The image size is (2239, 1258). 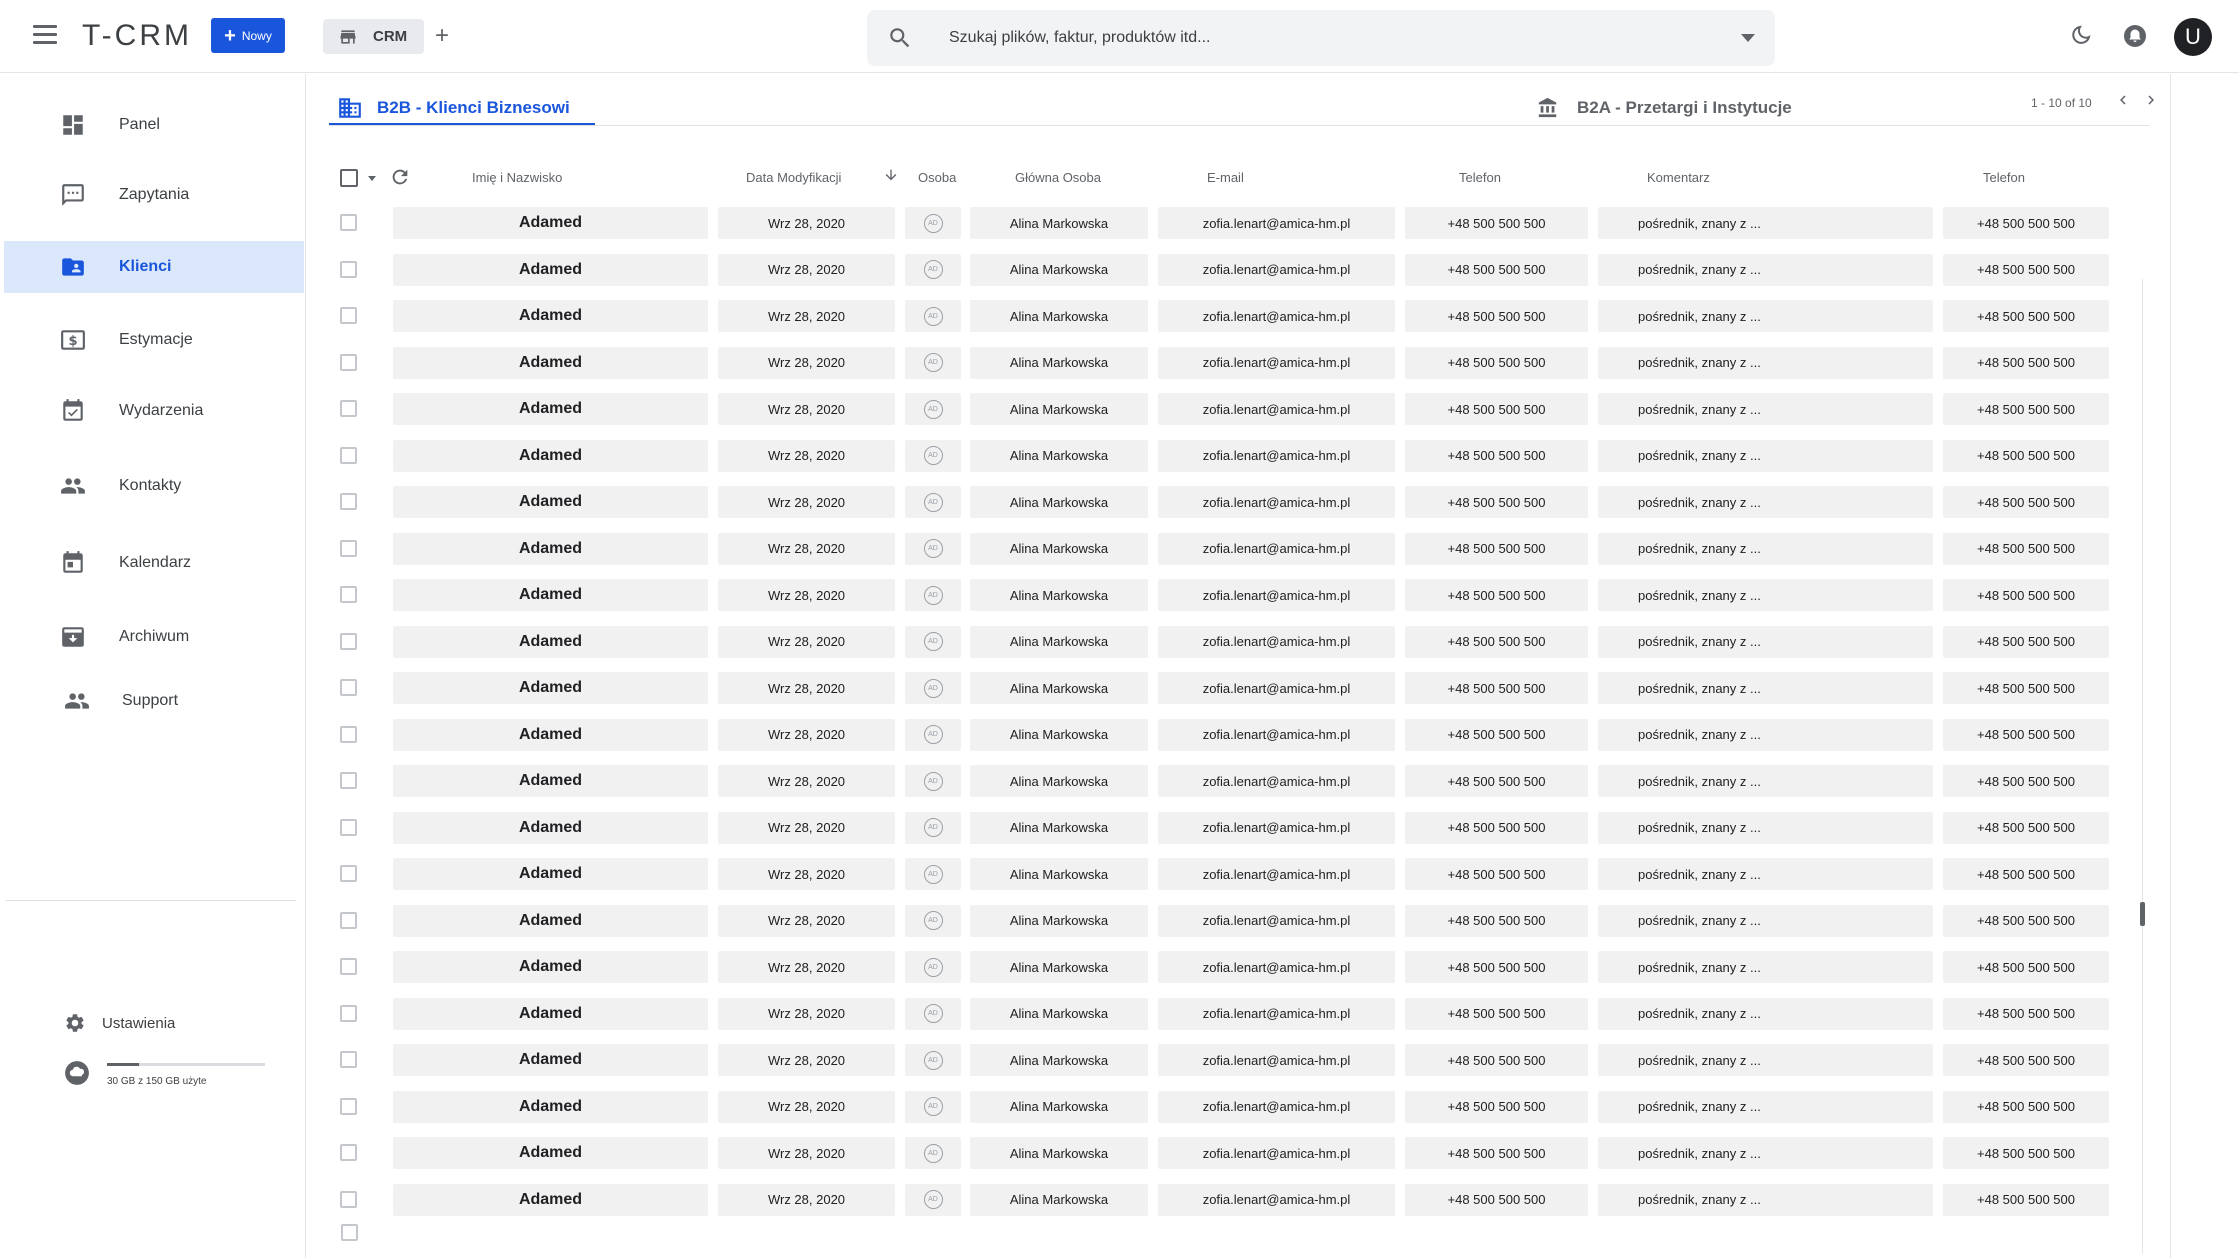 What do you see at coordinates (2142, 914) in the screenshot?
I see `scrollbar-thumb` at bounding box center [2142, 914].